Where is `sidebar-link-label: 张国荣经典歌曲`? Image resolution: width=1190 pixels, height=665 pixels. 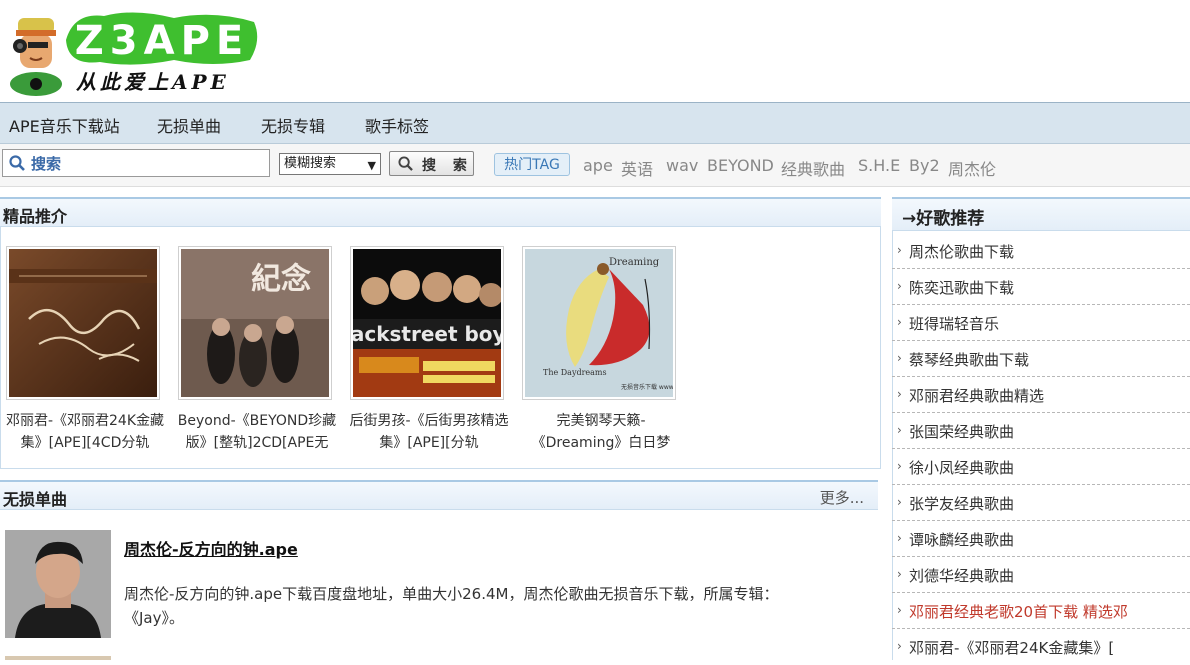
sidebar-link-label: 张国荣经典歌曲 is located at coordinates (1048, 431).